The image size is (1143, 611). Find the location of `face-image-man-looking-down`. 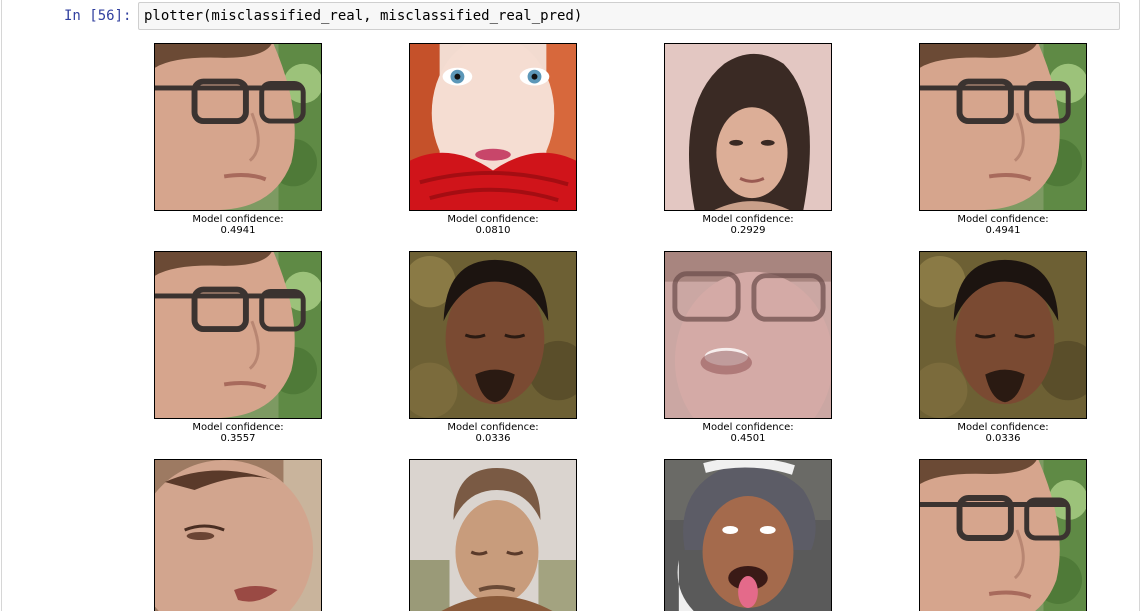

face-image-man-looking-down is located at coordinates (493, 535).